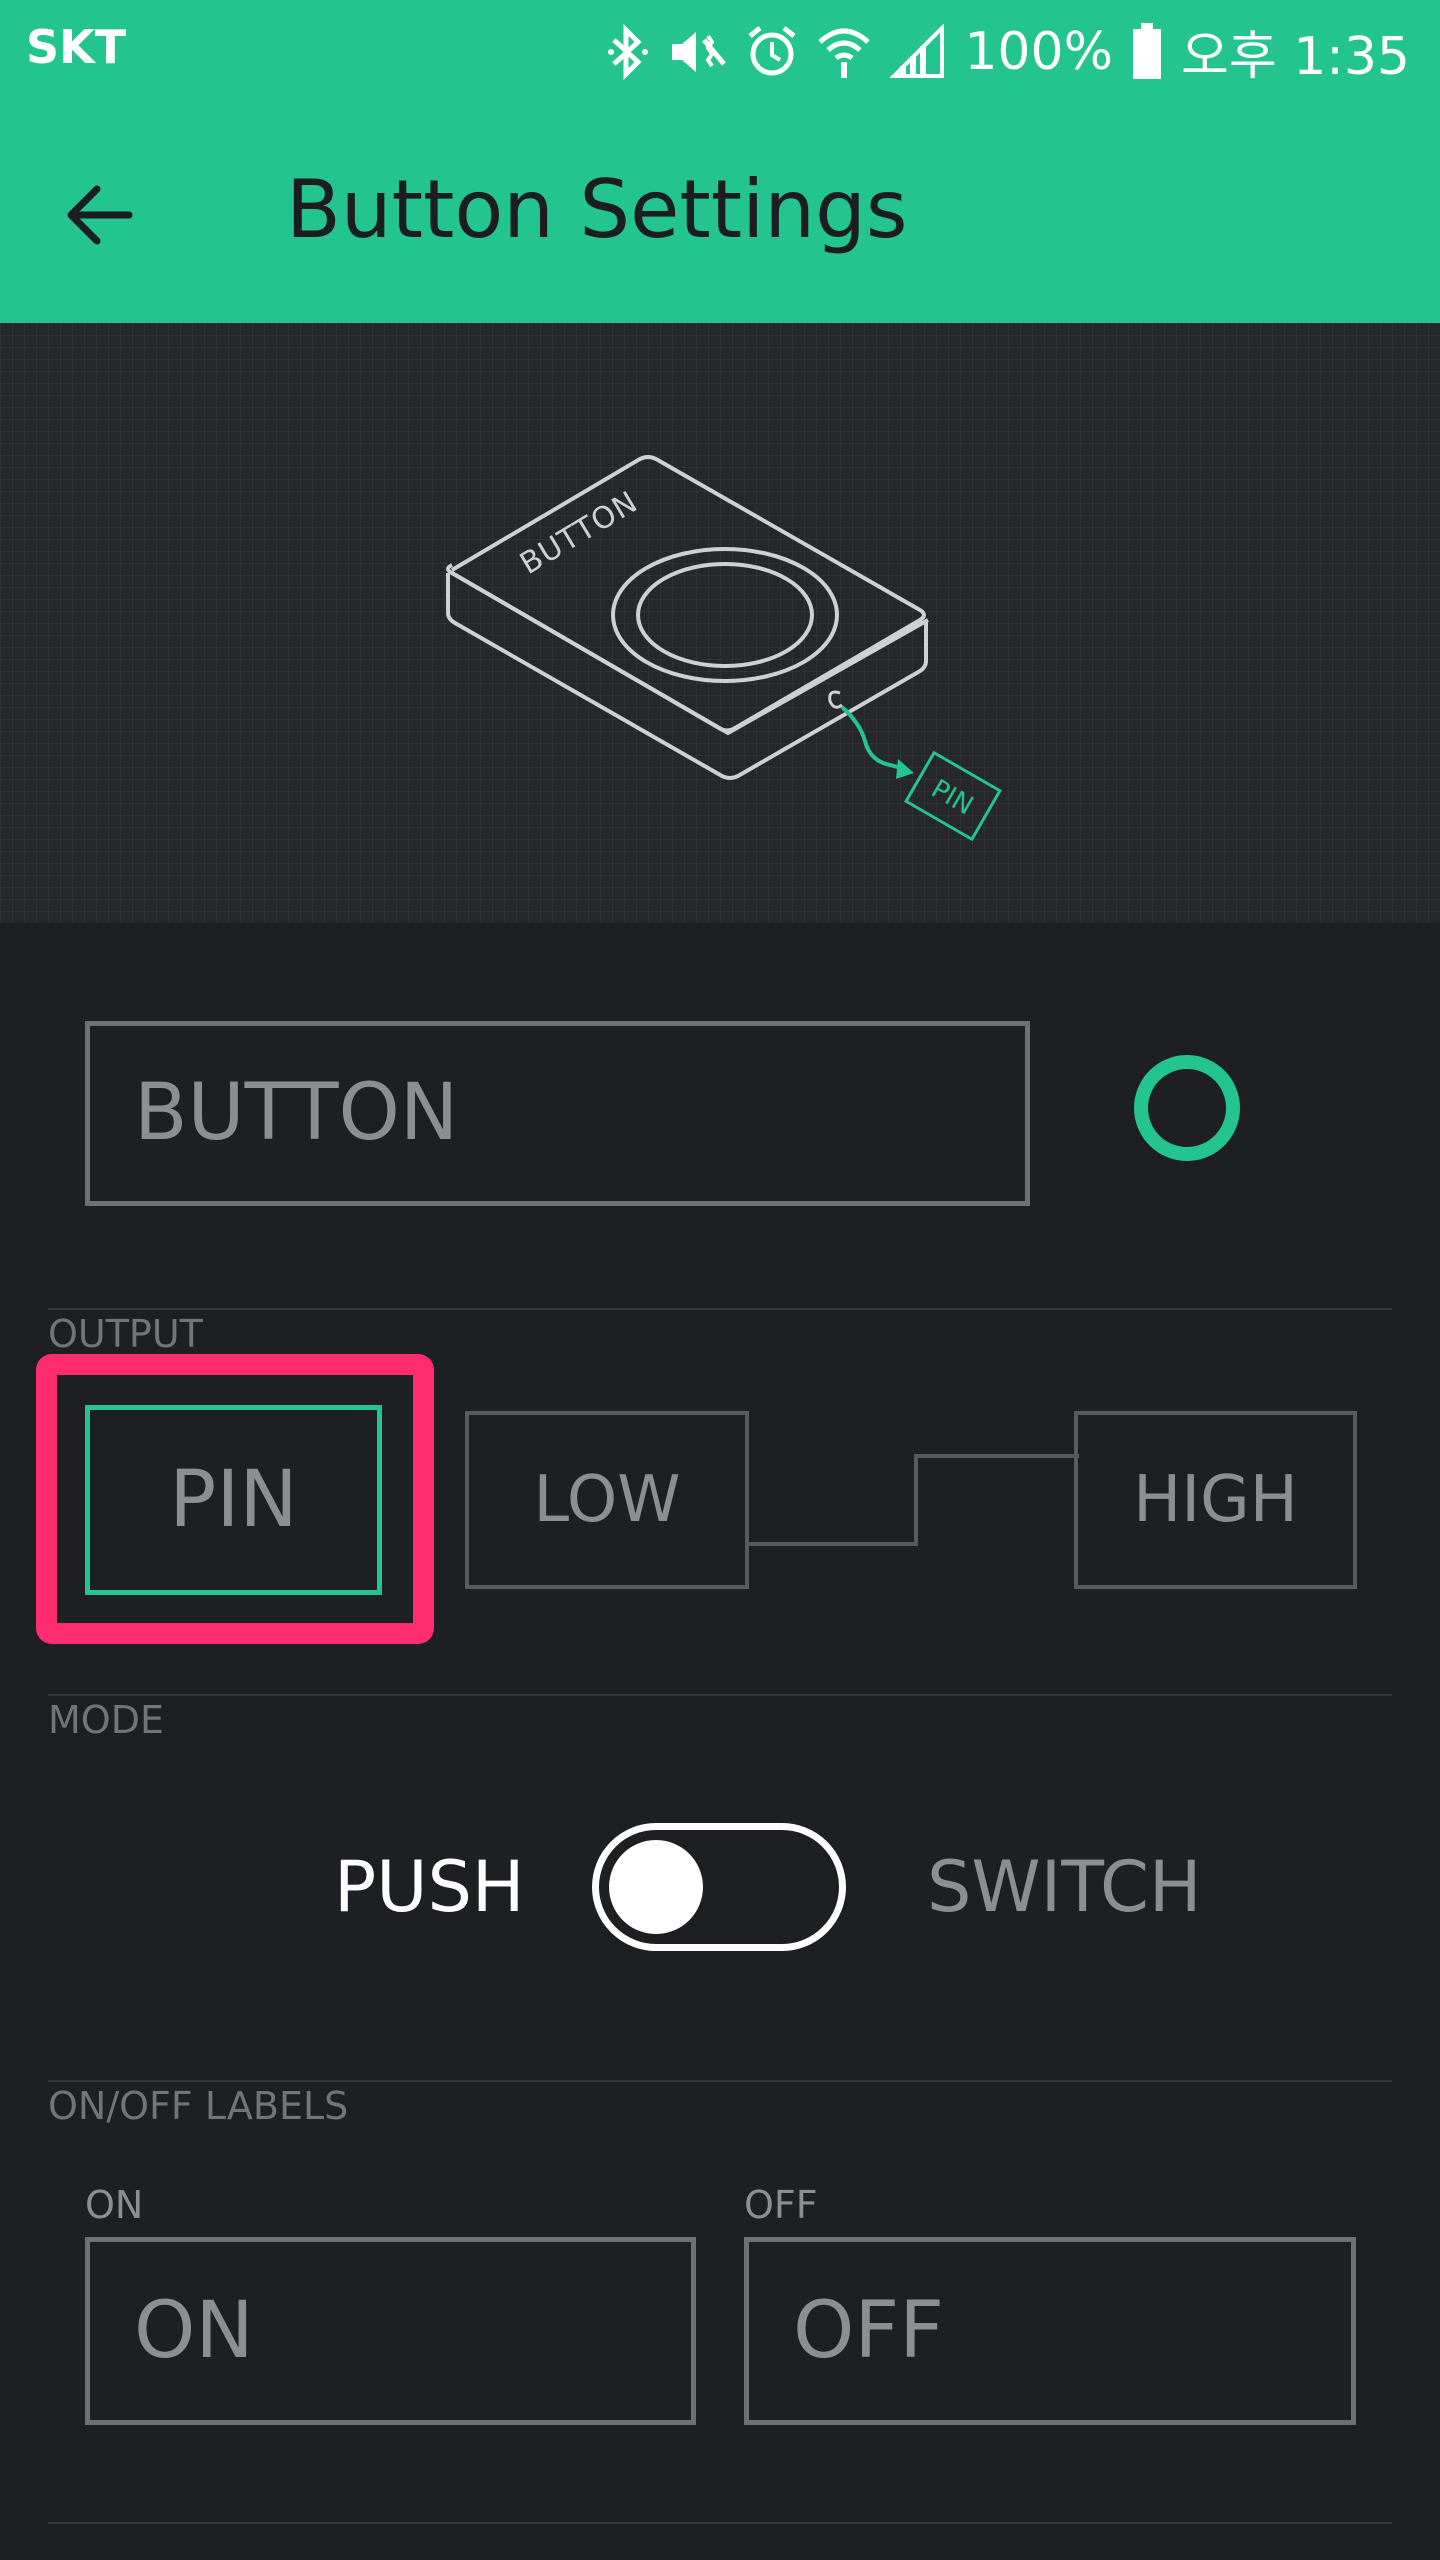 The image size is (1440, 2560). I want to click on signal-icon, so click(918, 51).